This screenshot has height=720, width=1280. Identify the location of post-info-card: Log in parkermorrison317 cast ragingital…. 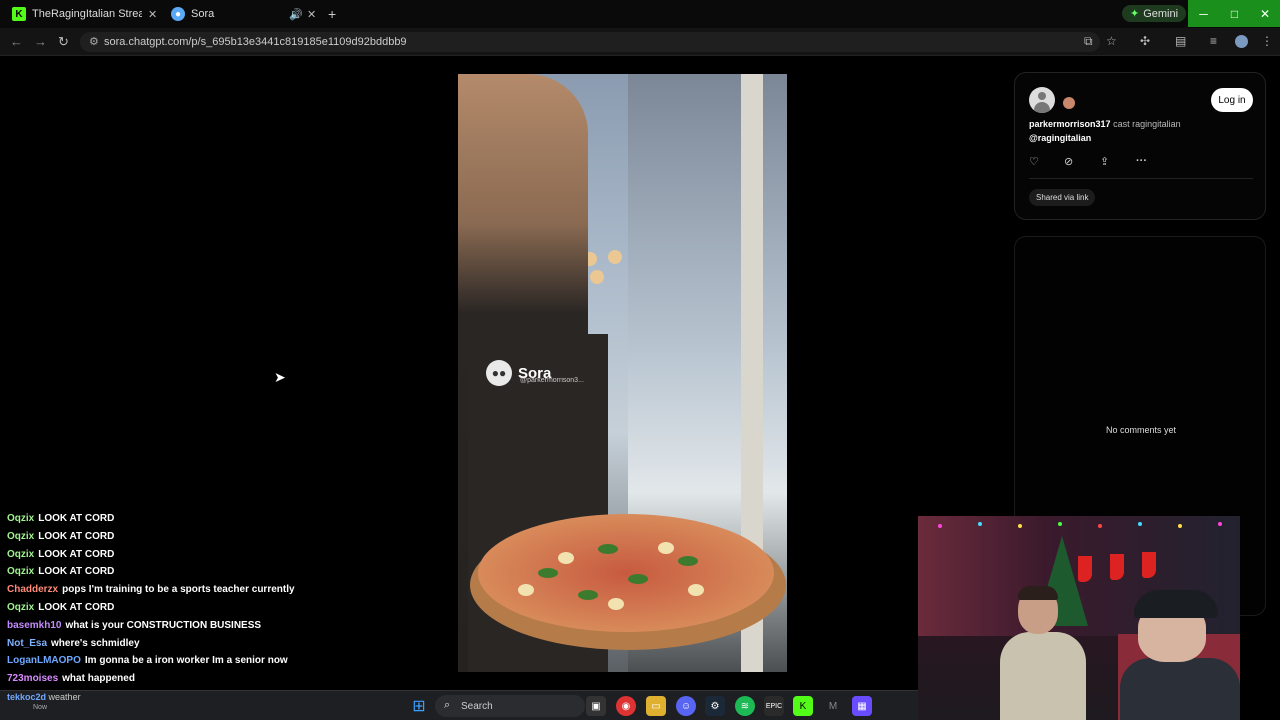
(1140, 146).